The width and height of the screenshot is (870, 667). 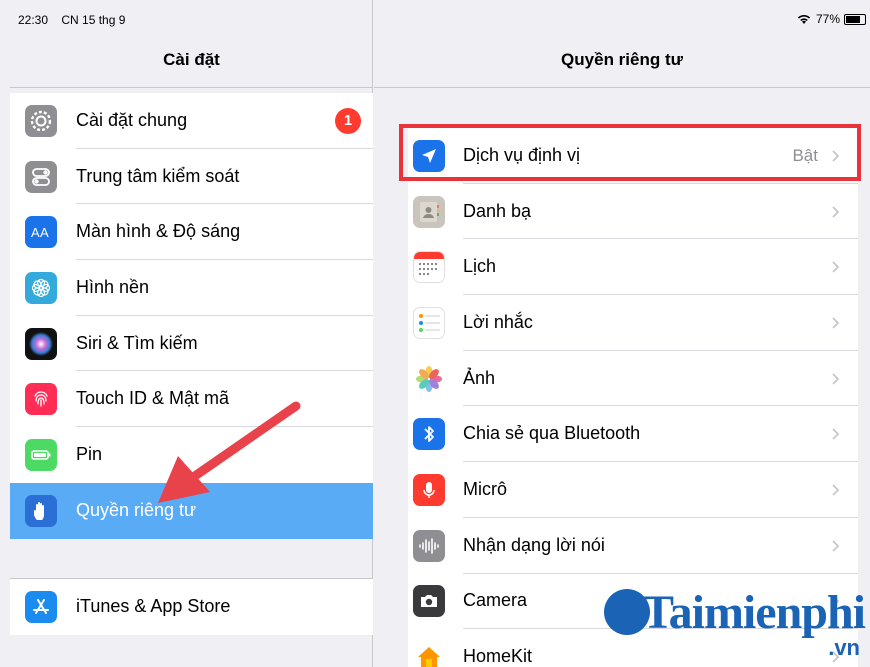 What do you see at coordinates (429, 378) in the screenshot?
I see `photos-icon` at bounding box center [429, 378].